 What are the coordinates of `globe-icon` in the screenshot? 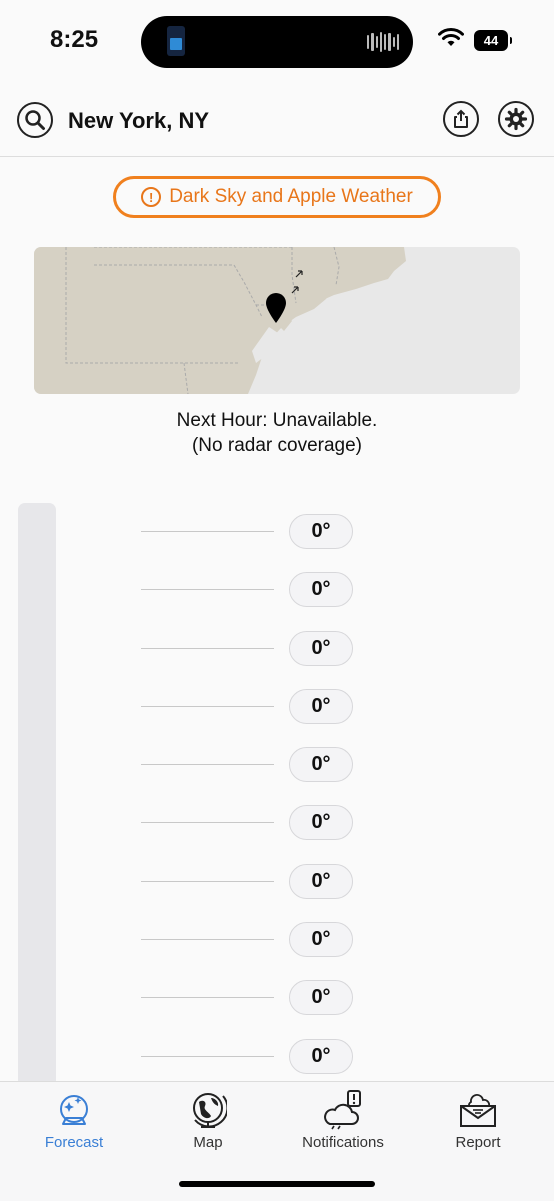 It's located at (210, 1110).